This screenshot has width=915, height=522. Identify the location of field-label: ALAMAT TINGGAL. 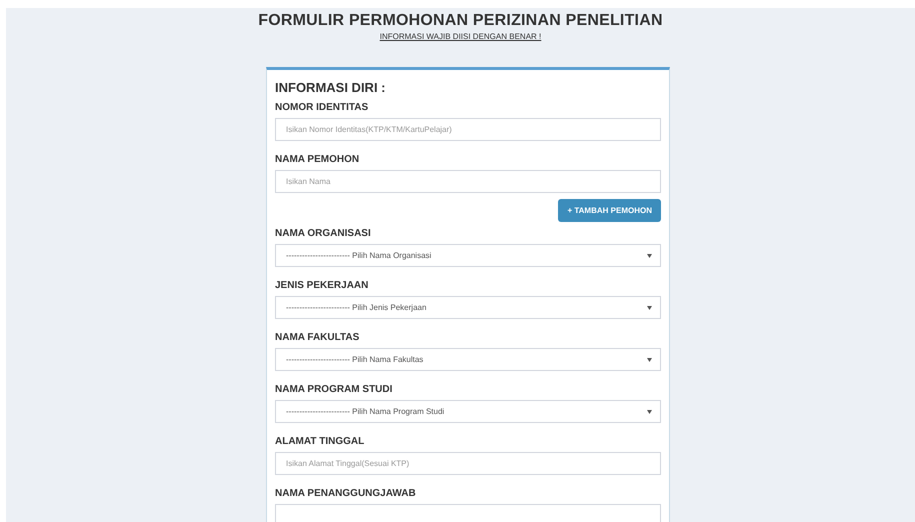
(320, 442).